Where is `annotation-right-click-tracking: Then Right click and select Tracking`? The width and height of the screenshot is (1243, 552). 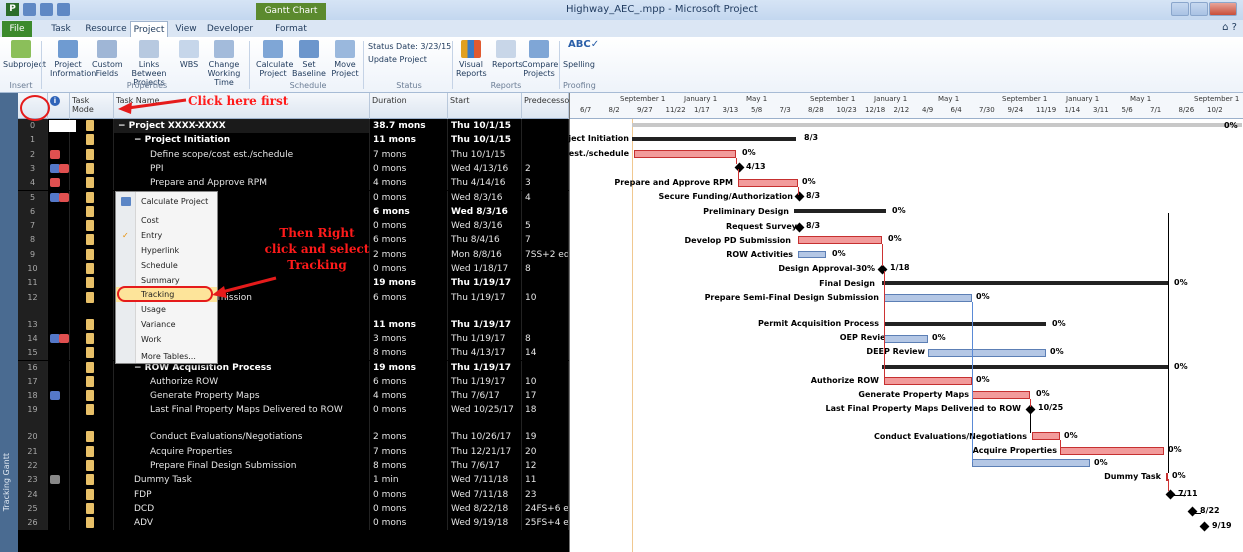
annotation-right-click-tracking: Then Right click and select Tracking is located at coordinates (317, 249).